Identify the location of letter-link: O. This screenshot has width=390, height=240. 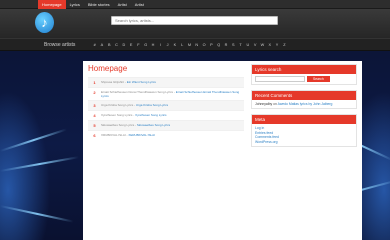
(203, 45).